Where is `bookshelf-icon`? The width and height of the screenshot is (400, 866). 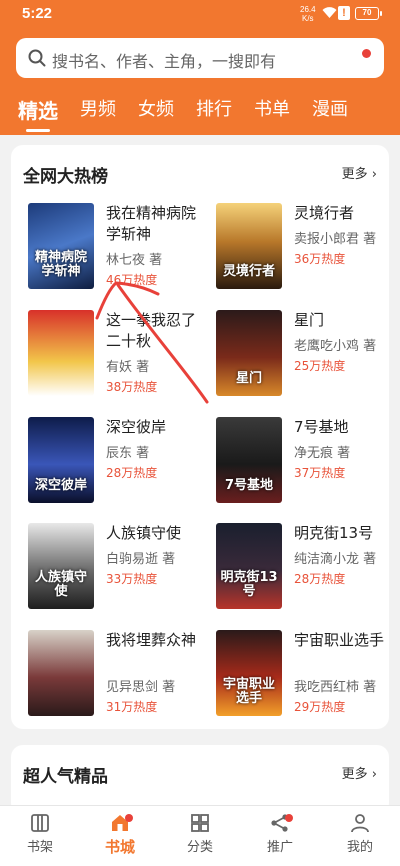 bookshelf-icon is located at coordinates (40, 823).